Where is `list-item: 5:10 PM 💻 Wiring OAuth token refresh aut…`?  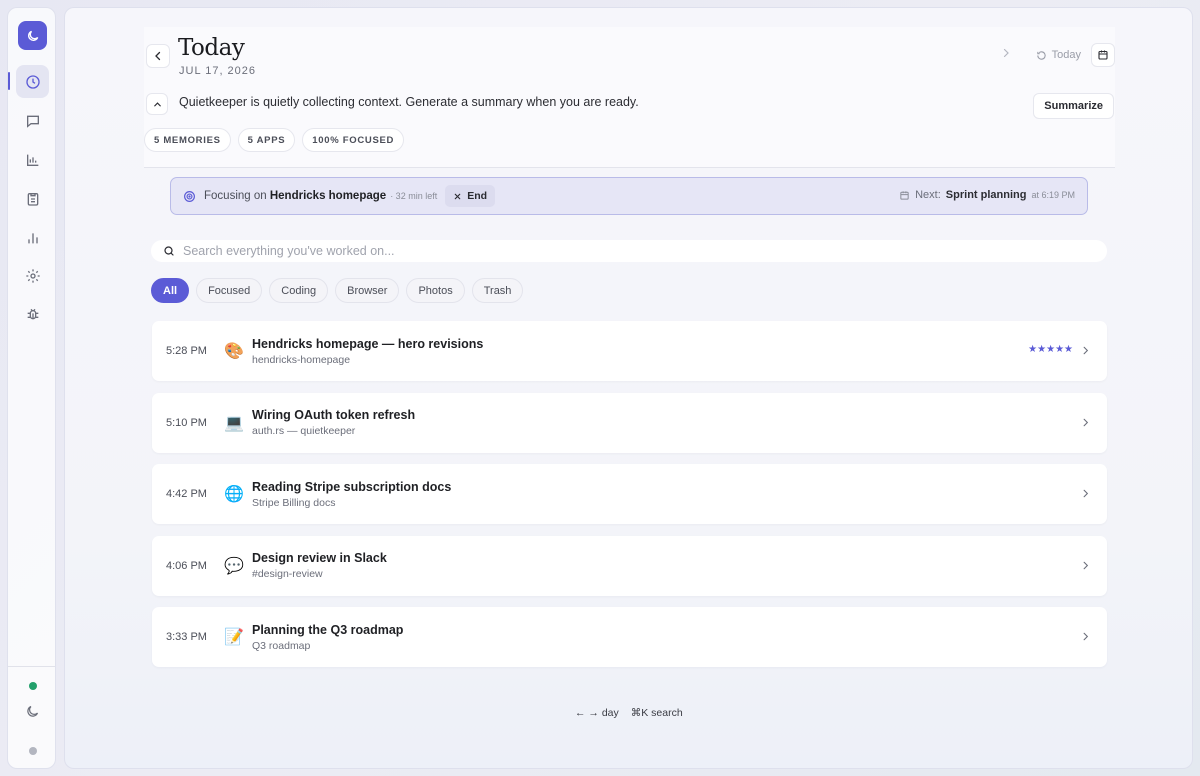
list-item: 5:10 PM 💻 Wiring OAuth token refresh aut… is located at coordinates (629, 422).